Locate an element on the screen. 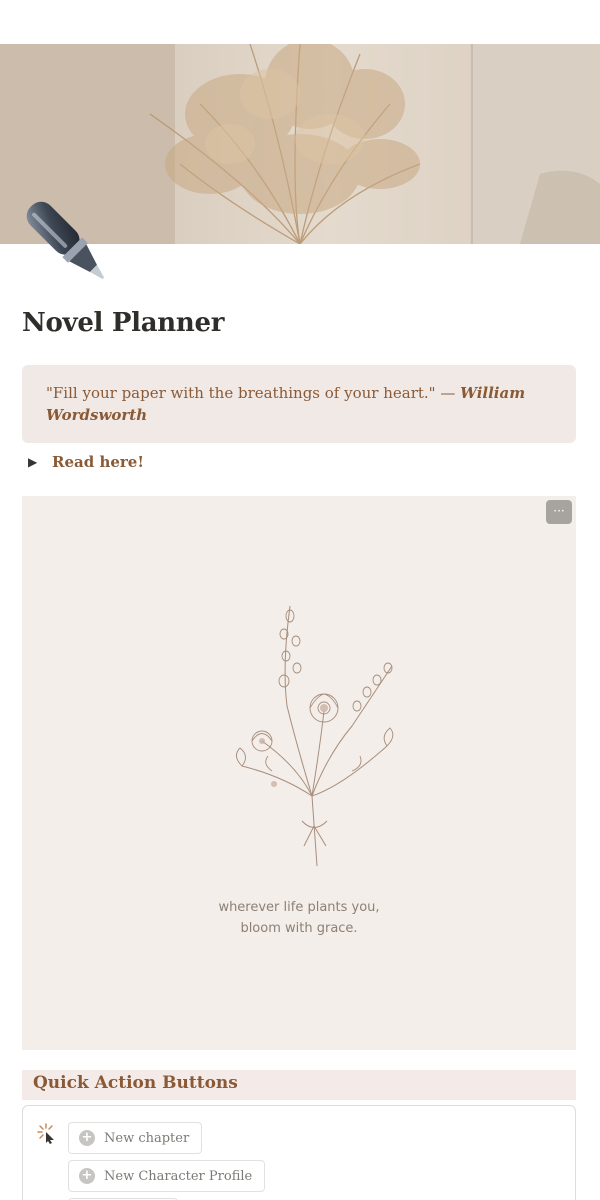 This screenshot has width=600, height=1200. quote-line-2: bloom with grace. is located at coordinates (299, 928).